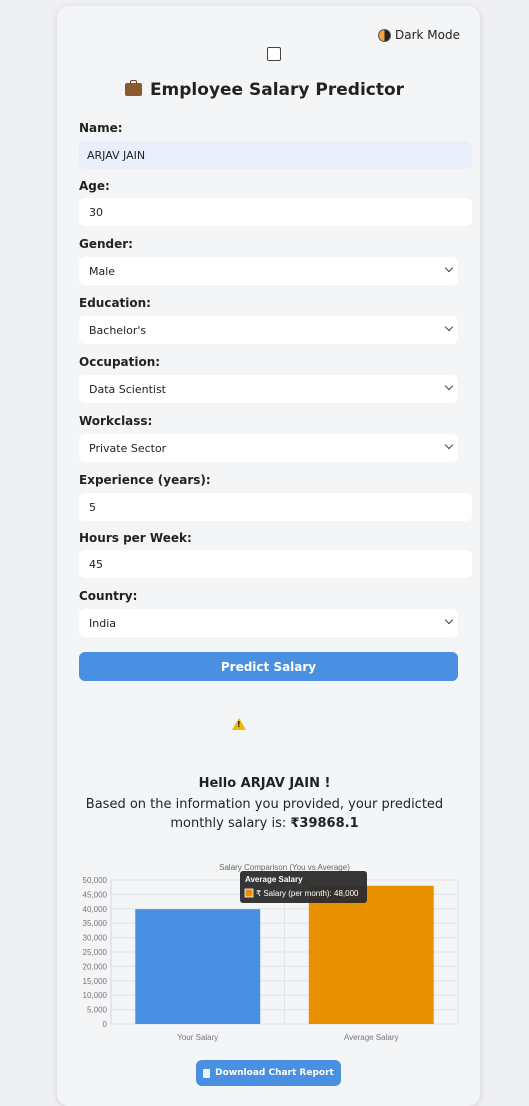 The height and width of the screenshot is (1106, 529). I want to click on warning-icon: !, so click(239, 724).